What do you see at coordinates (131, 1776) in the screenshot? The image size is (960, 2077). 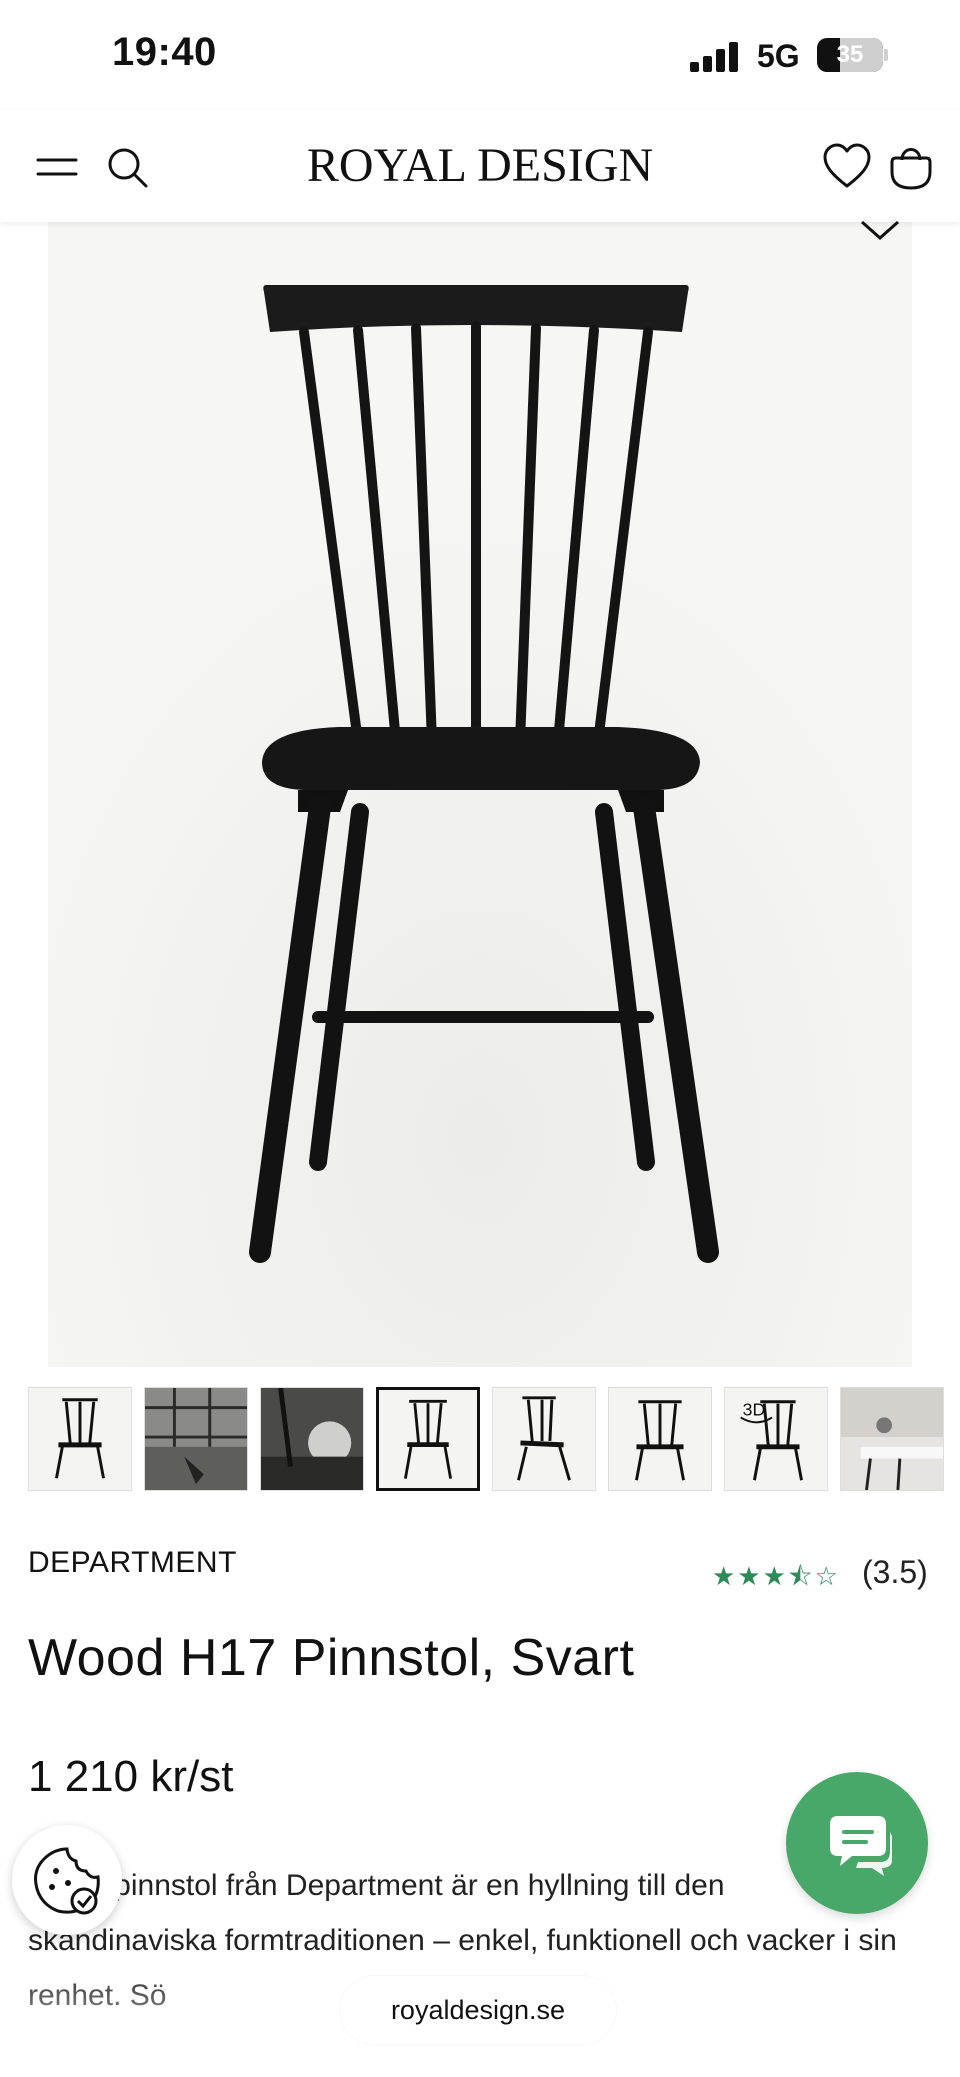 I see `product-price: 1 210 kr/st` at bounding box center [131, 1776].